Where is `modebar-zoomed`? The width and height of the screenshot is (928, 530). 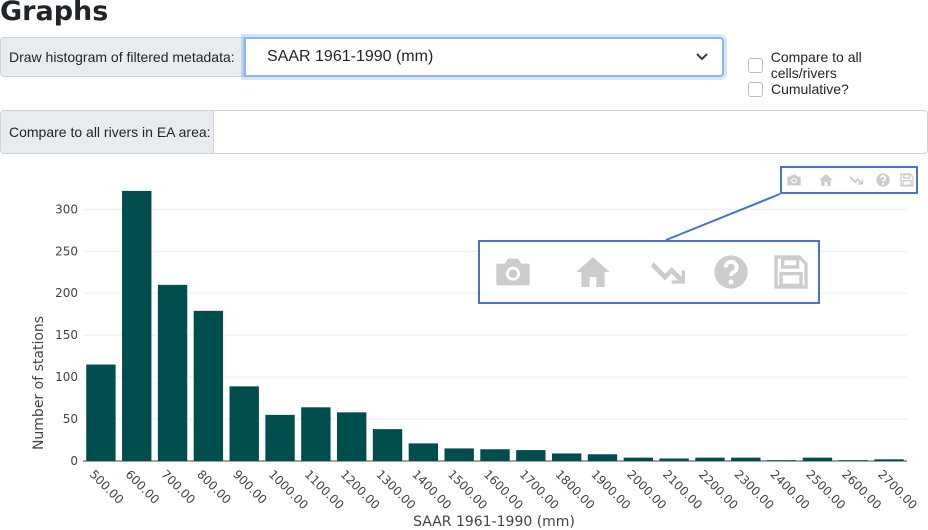 modebar-zoomed is located at coordinates (649, 272).